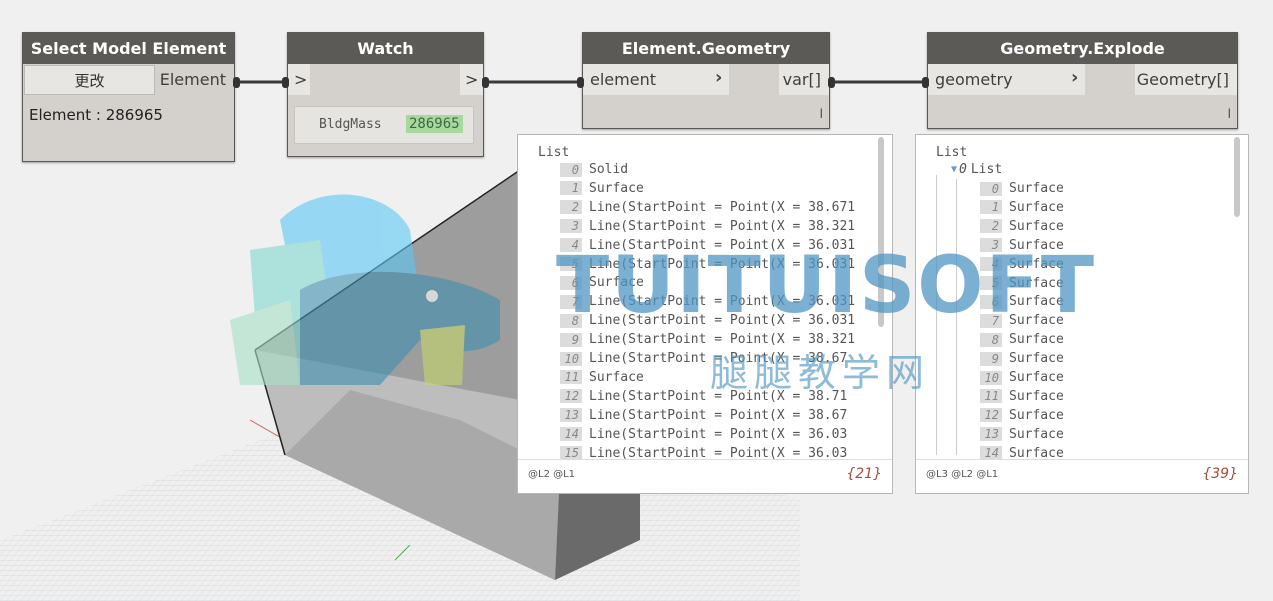  I want to click on list-item-value: Solid, so click(609, 169).